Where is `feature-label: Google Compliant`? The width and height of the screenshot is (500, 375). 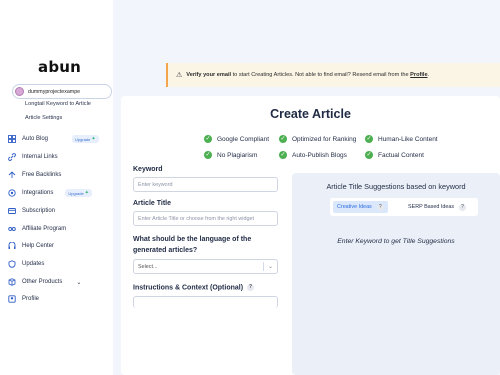
feature-label: Google Compliant is located at coordinates (243, 139).